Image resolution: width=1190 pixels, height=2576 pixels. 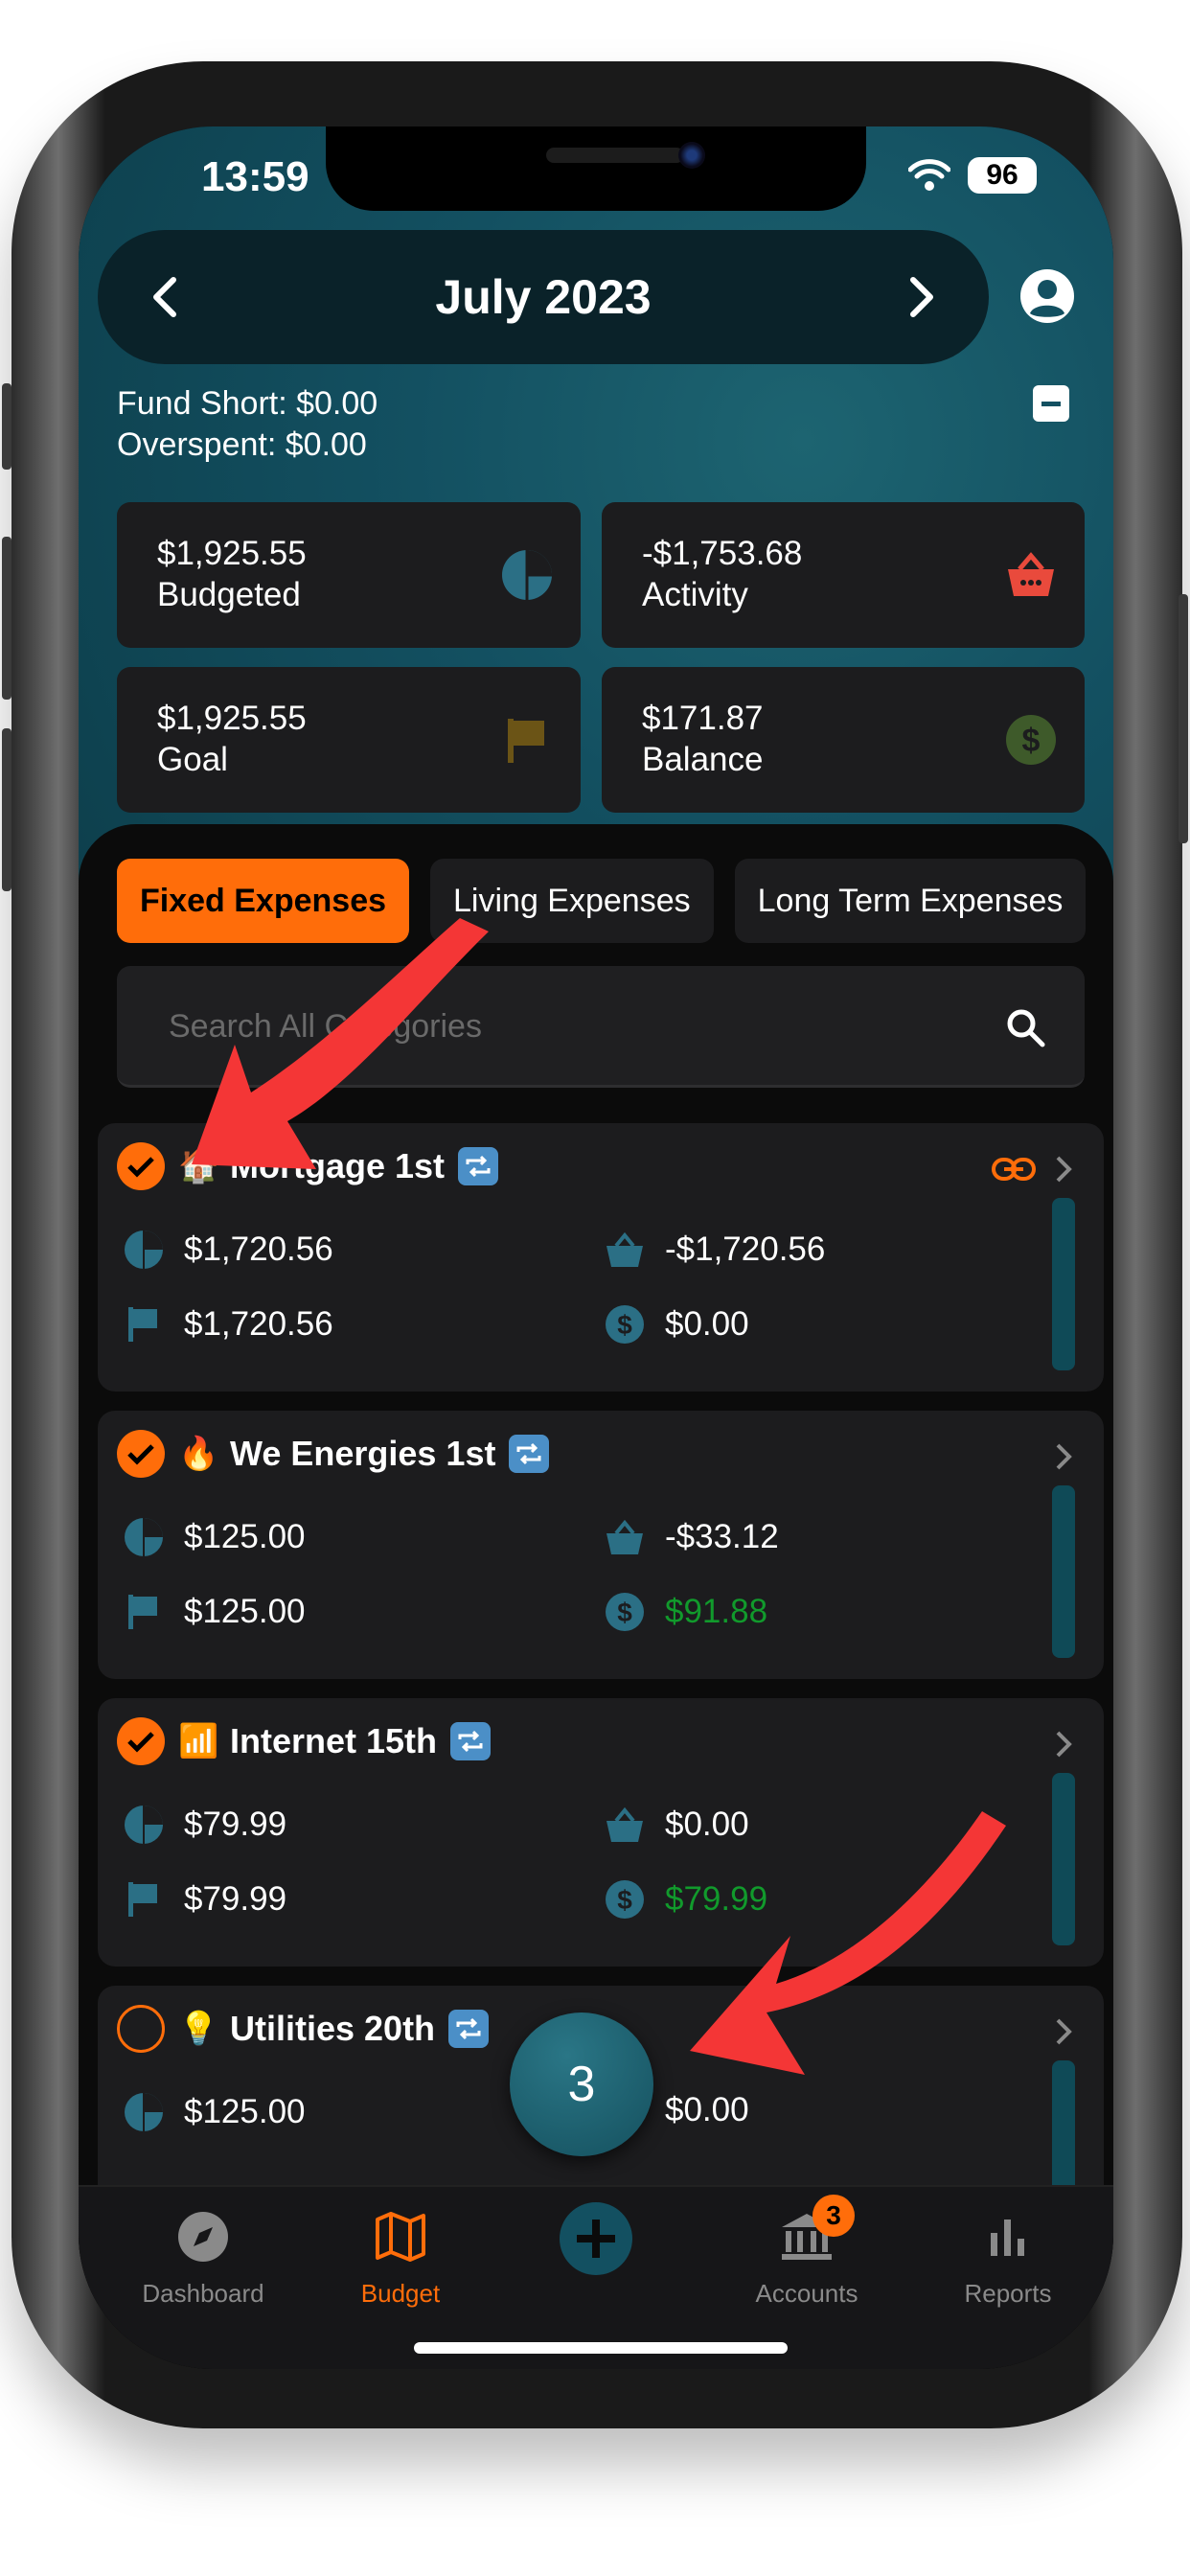 I want to click on tab-label: Dashboard, so click(x=203, y=2294).